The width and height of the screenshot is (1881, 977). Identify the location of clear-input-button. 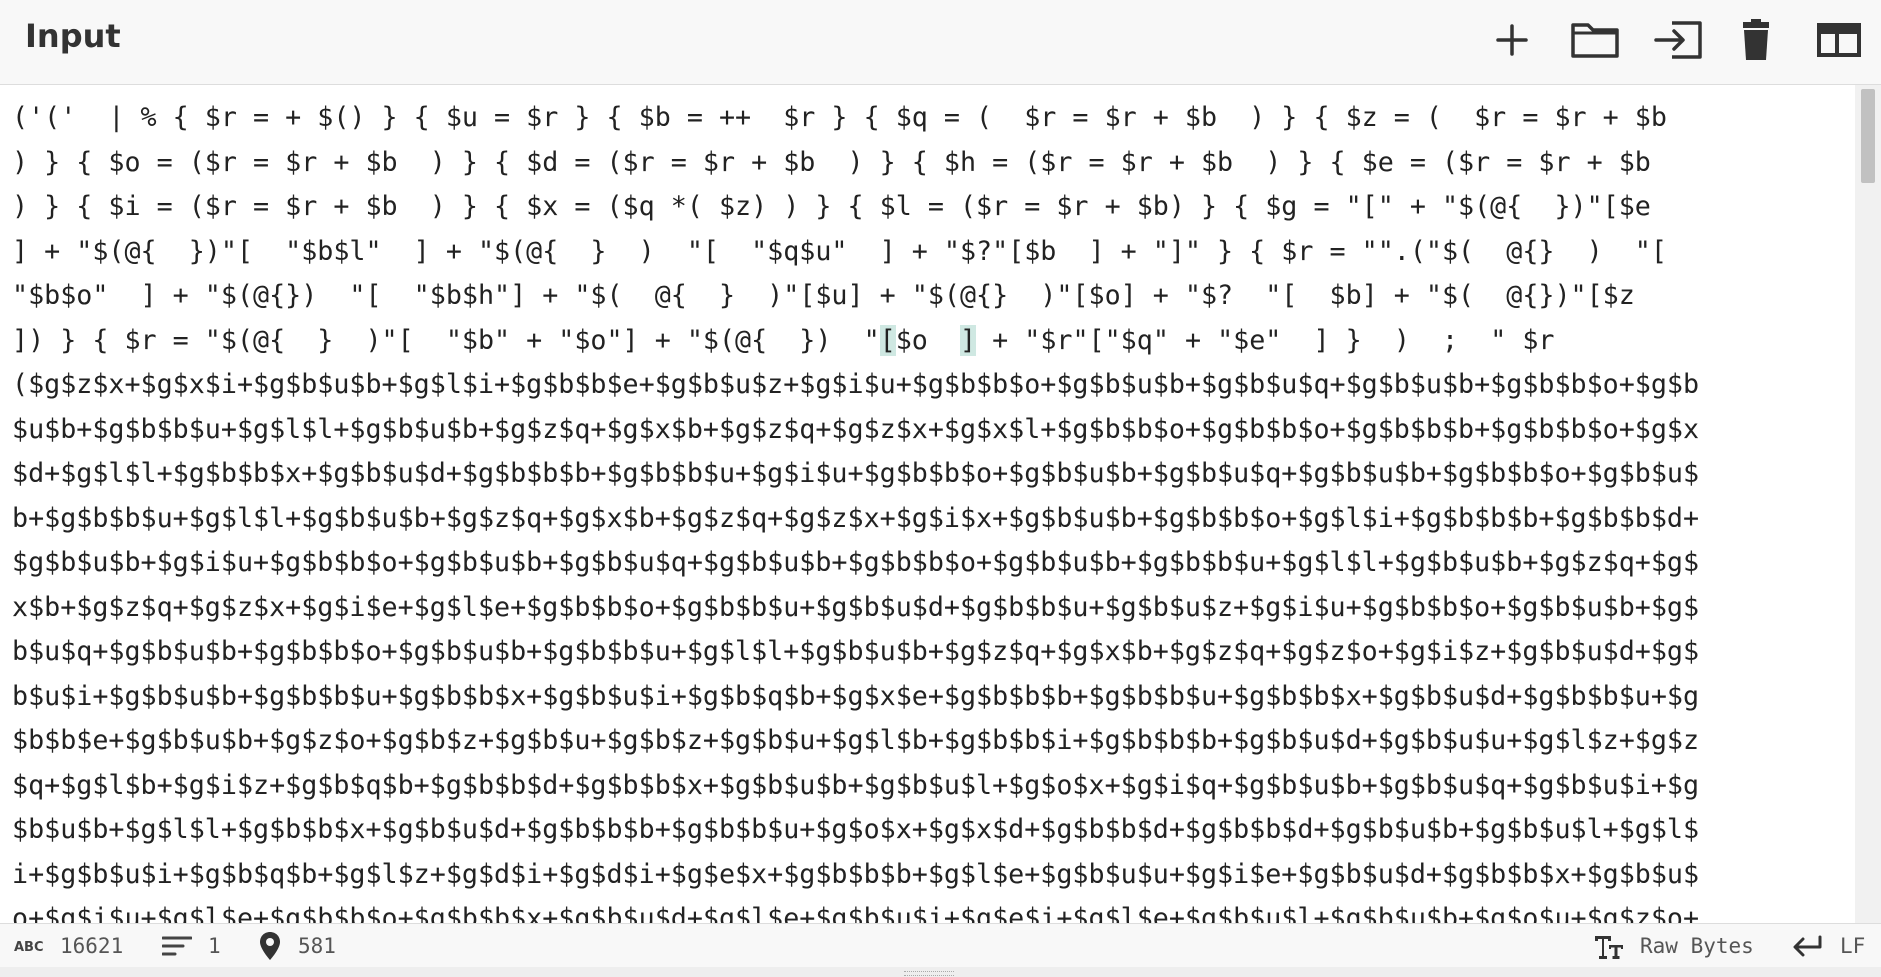
(1756, 40).